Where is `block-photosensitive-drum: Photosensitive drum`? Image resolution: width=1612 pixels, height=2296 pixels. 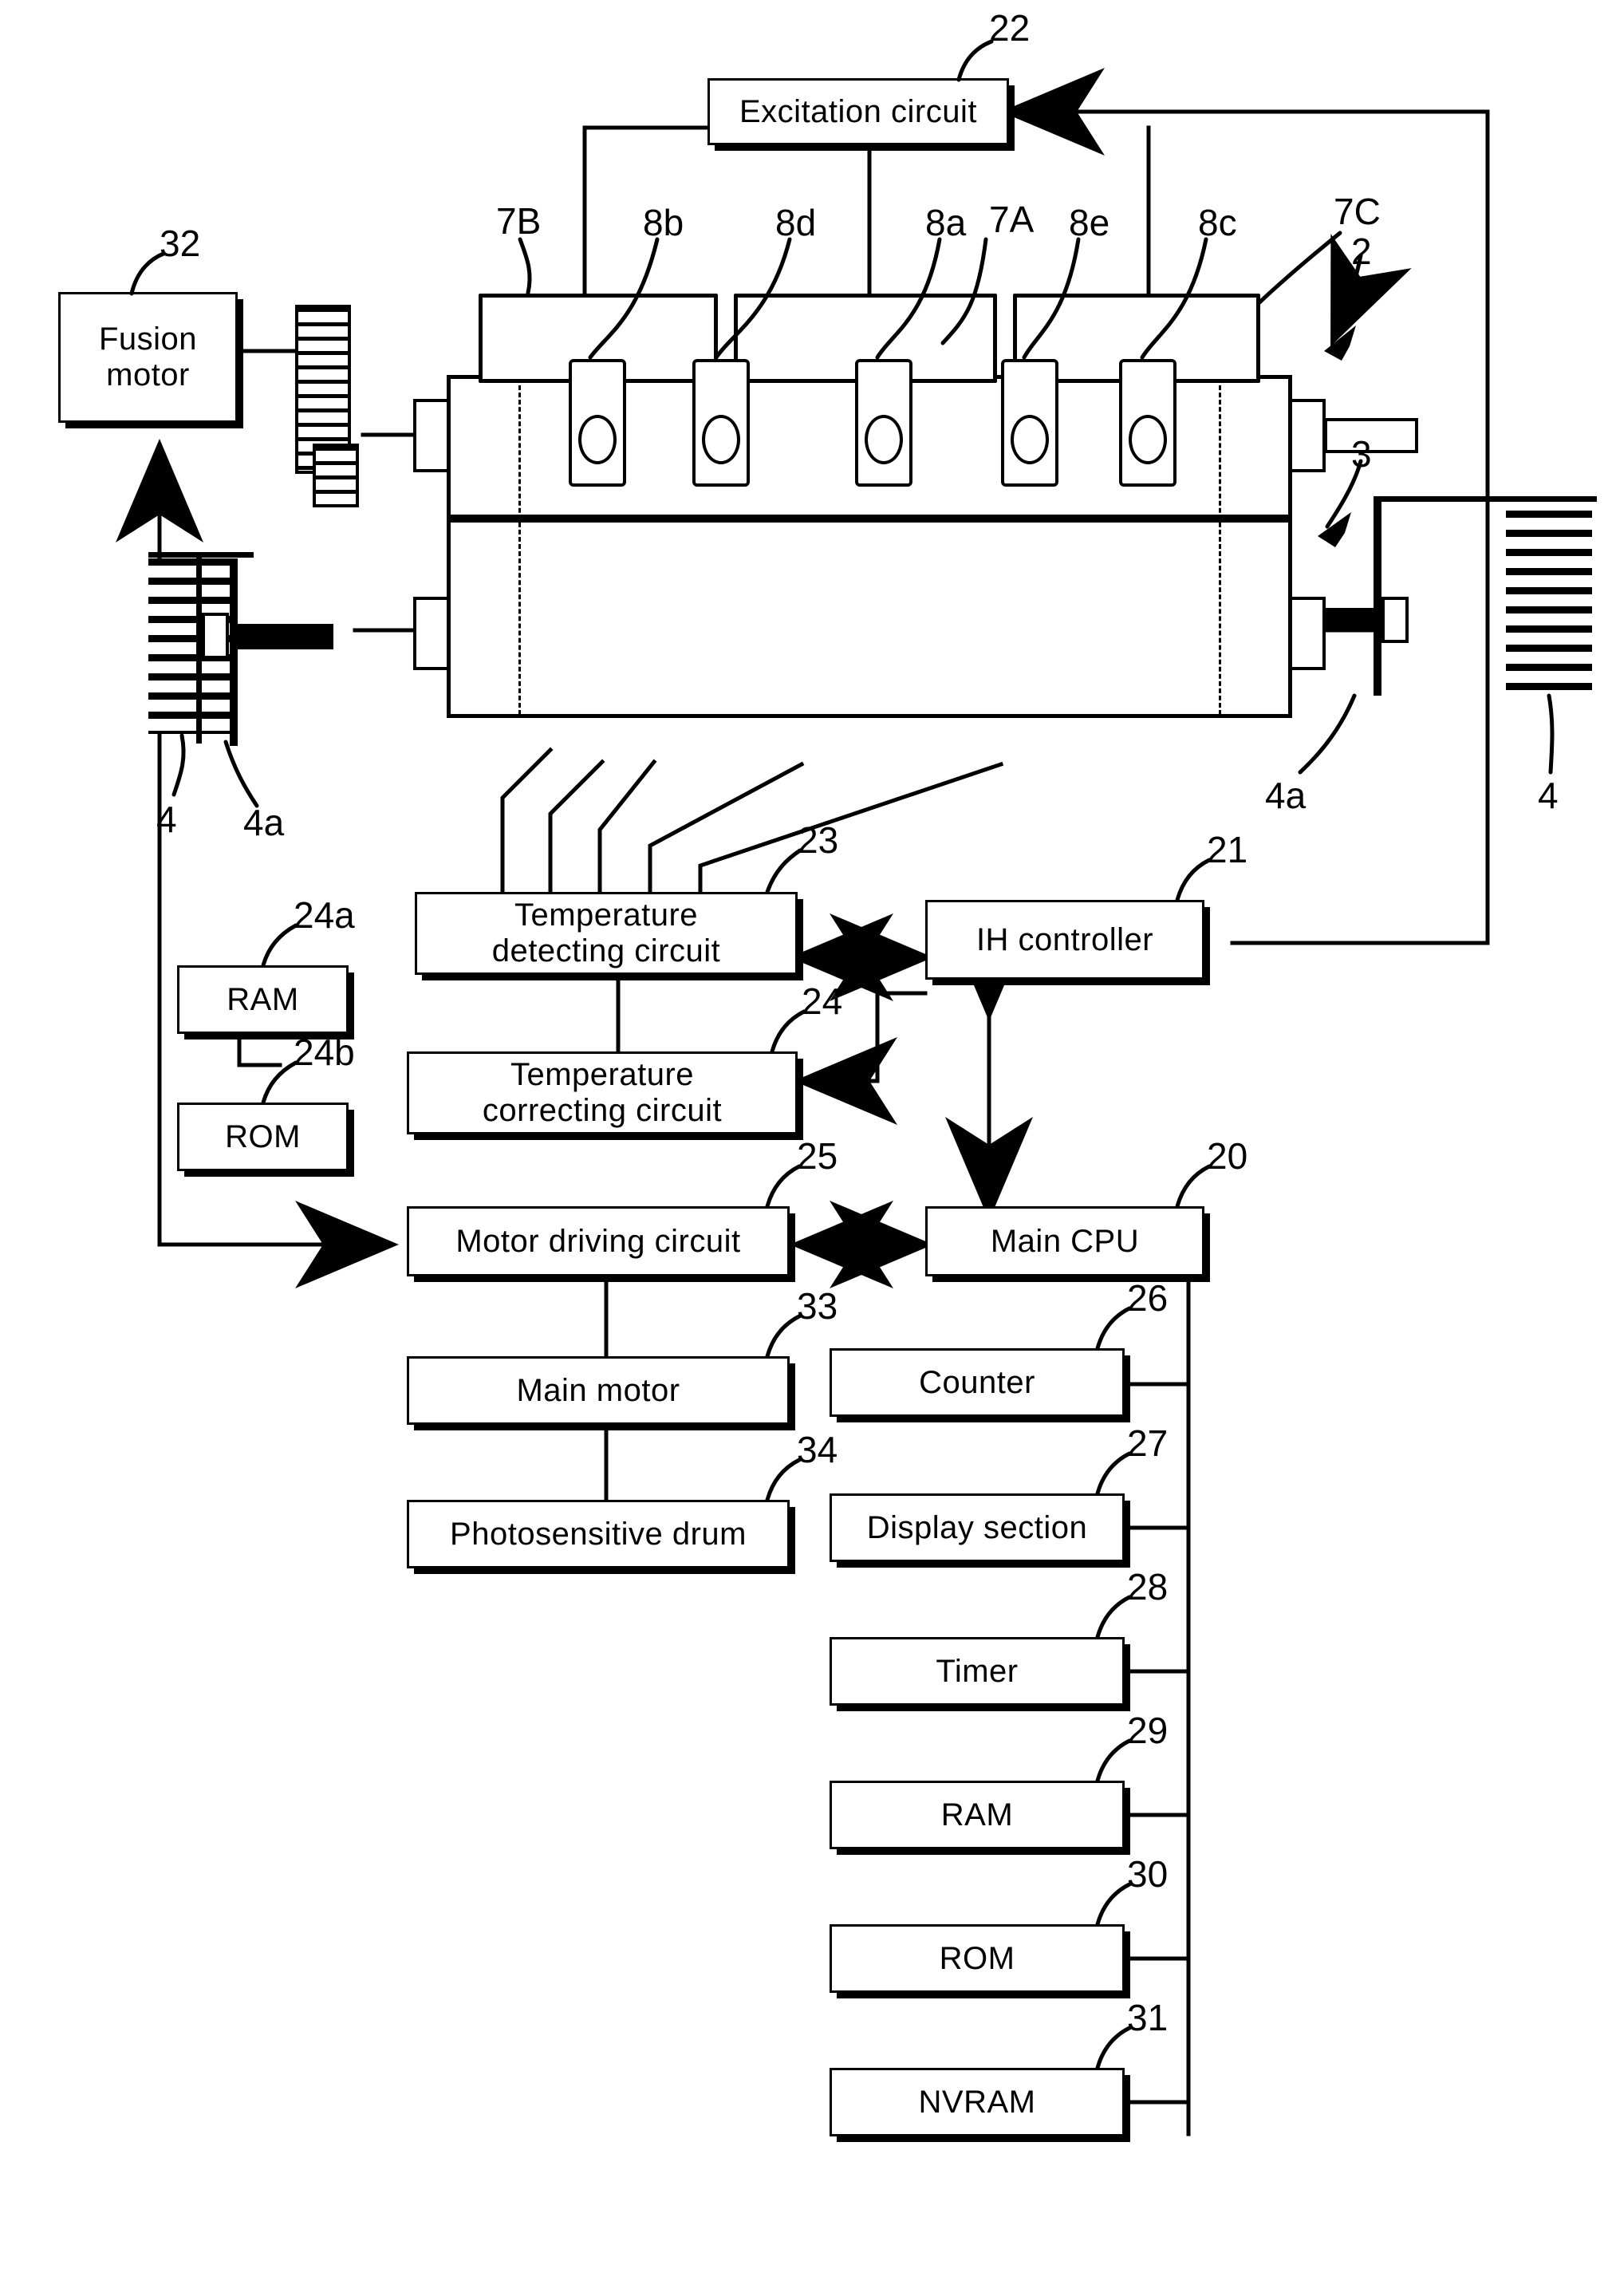 block-photosensitive-drum: Photosensitive drum is located at coordinates (598, 1534).